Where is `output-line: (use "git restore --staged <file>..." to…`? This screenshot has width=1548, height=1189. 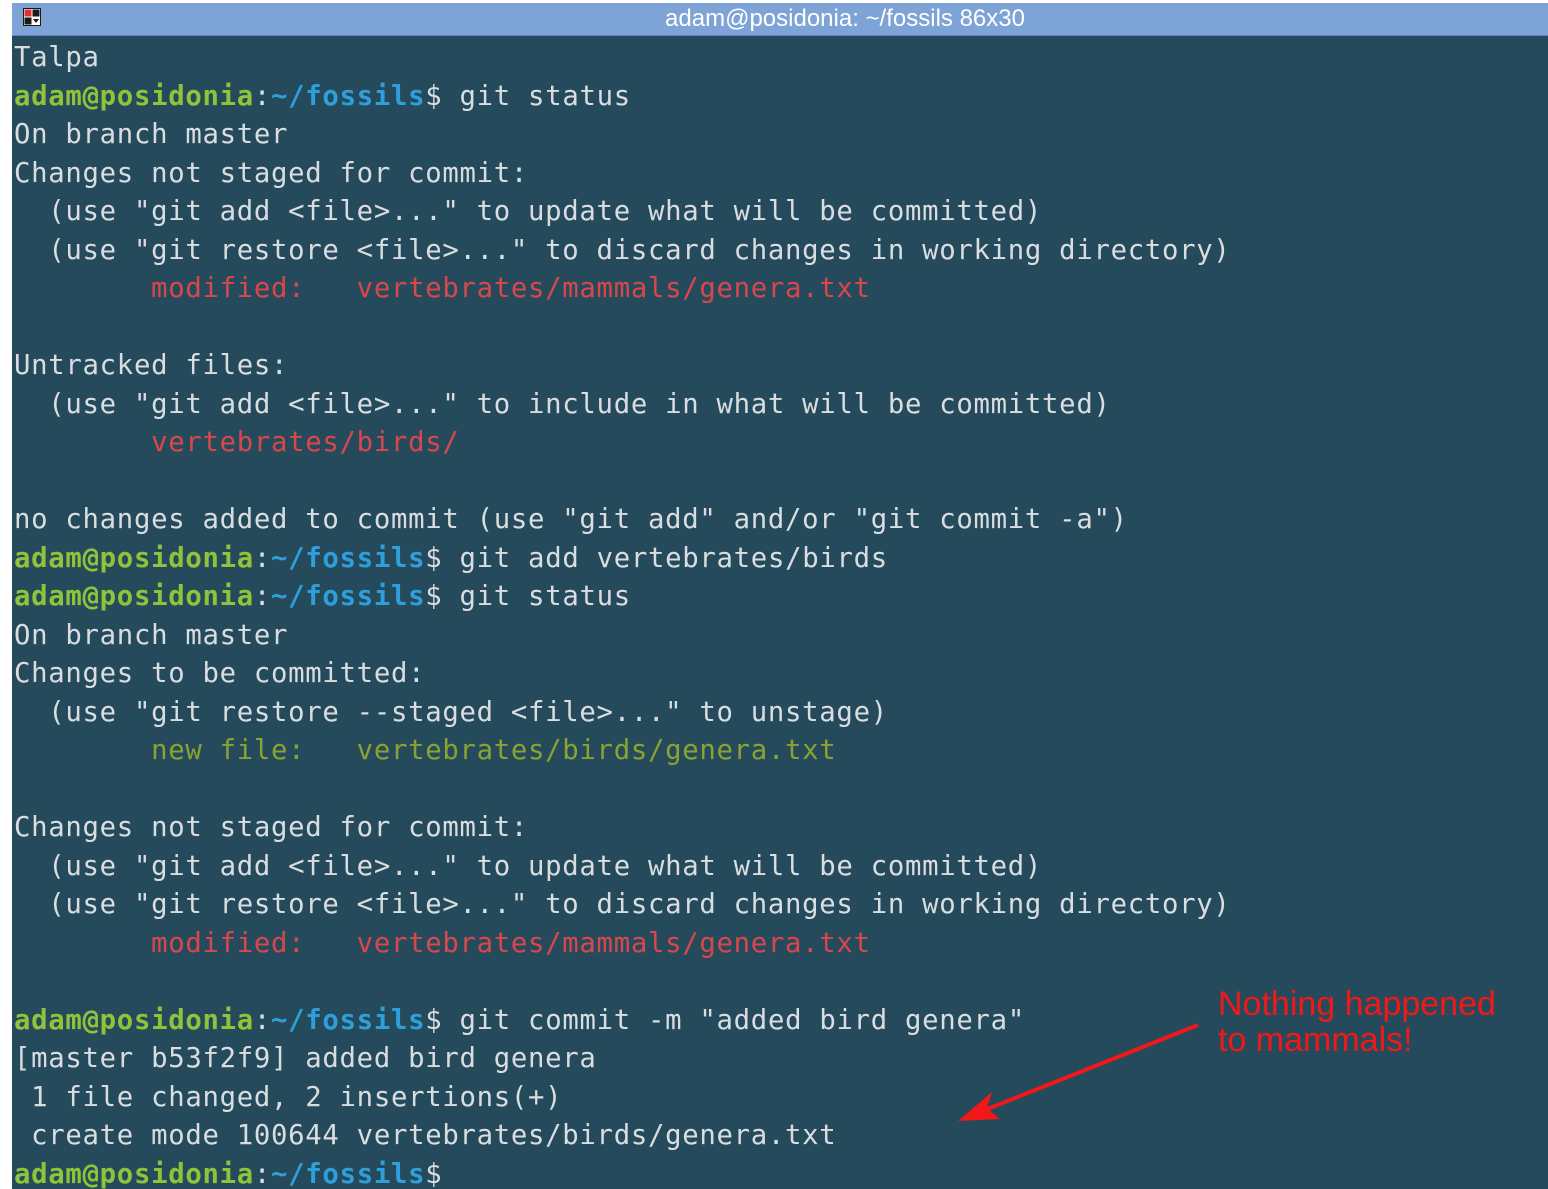 output-line: (use "git restore --staged <file>..." to… is located at coordinates (781, 713).